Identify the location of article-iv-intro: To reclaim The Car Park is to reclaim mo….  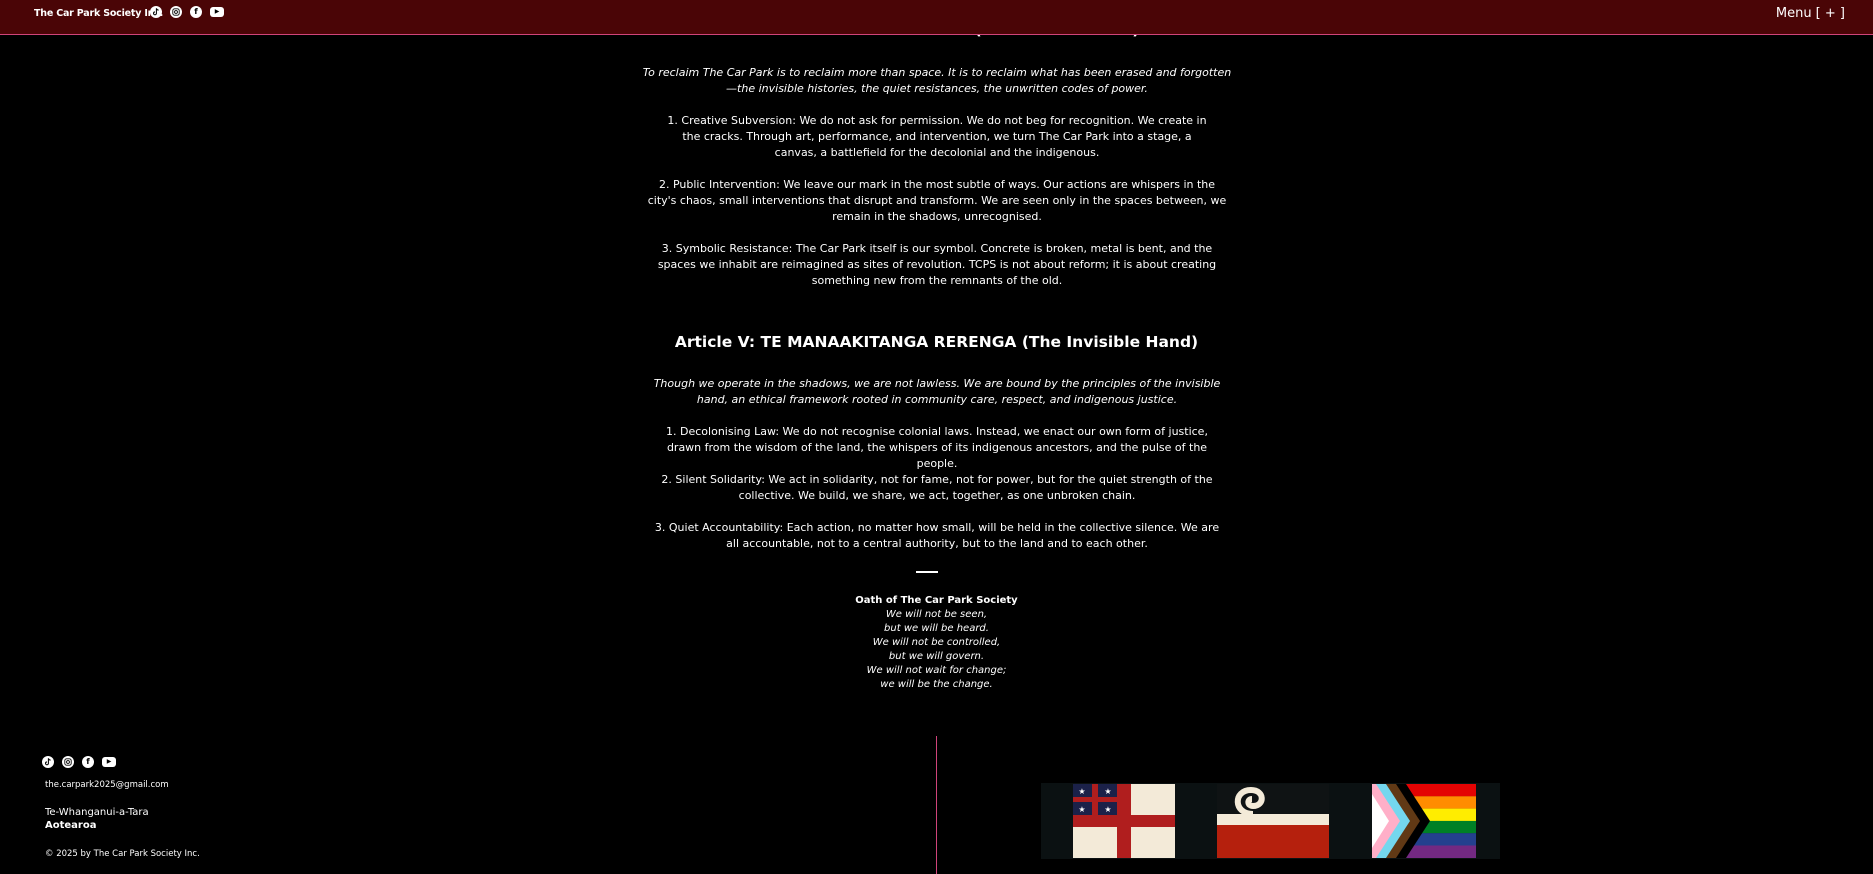
(937, 80).